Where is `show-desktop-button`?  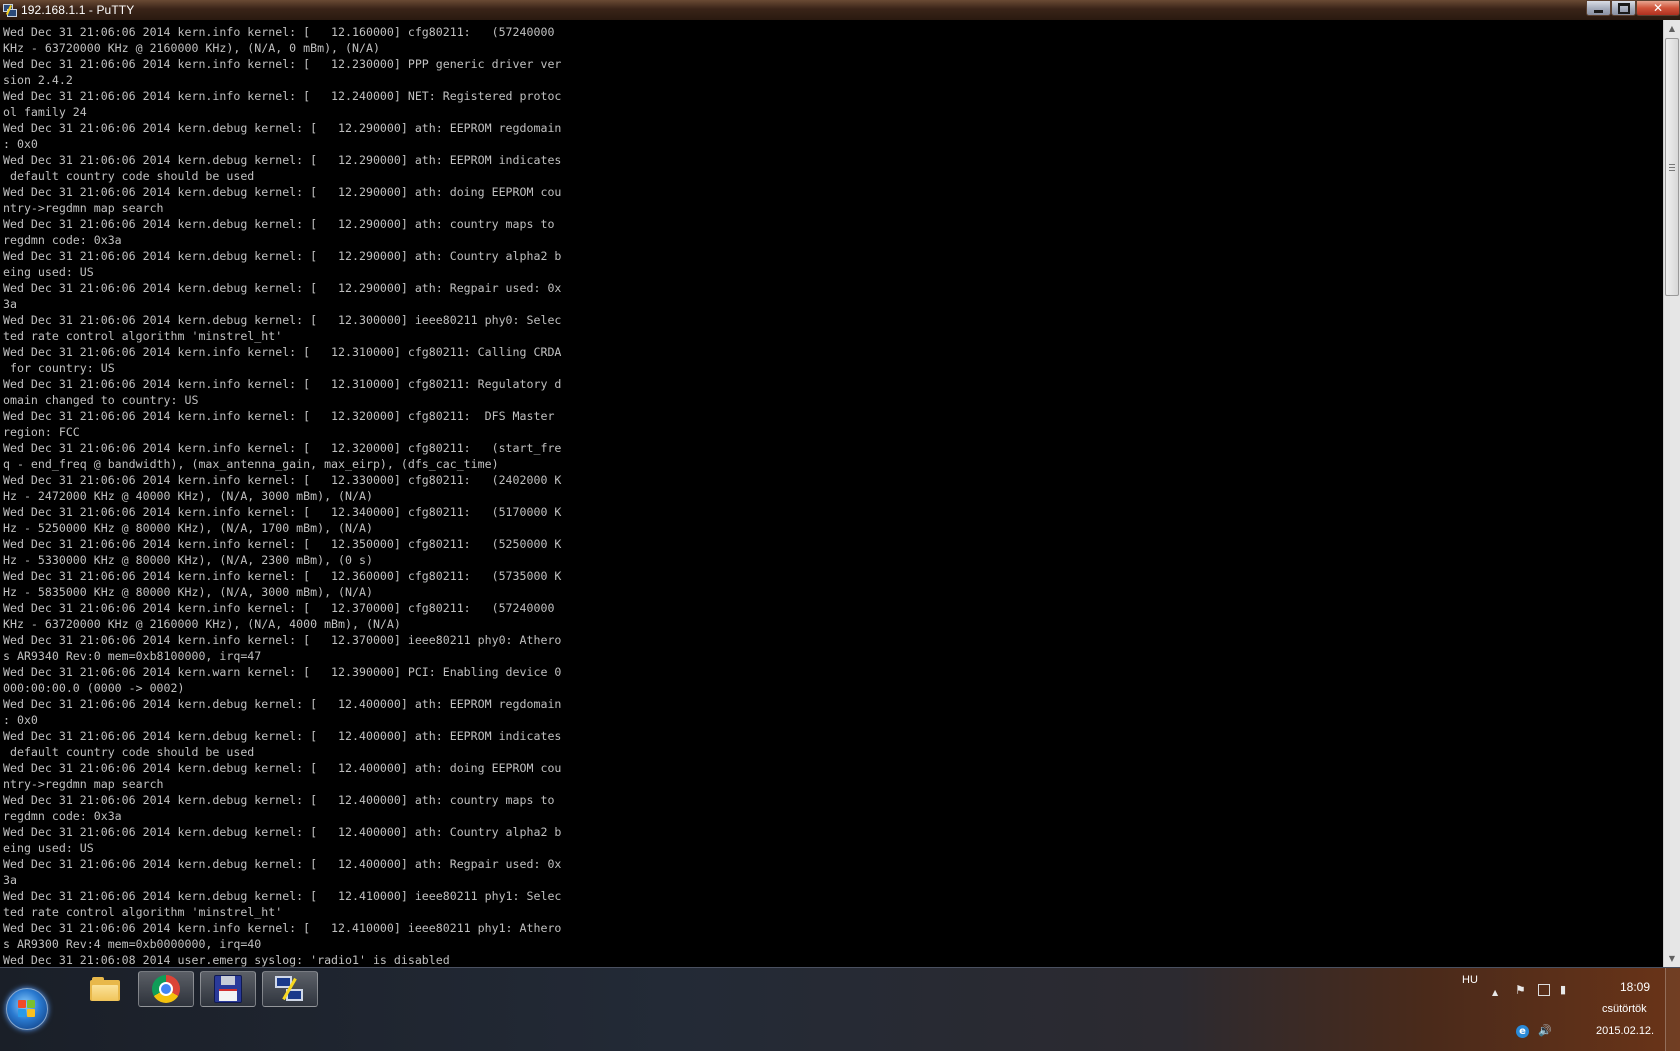 show-desktop-button is located at coordinates (1672, 1009).